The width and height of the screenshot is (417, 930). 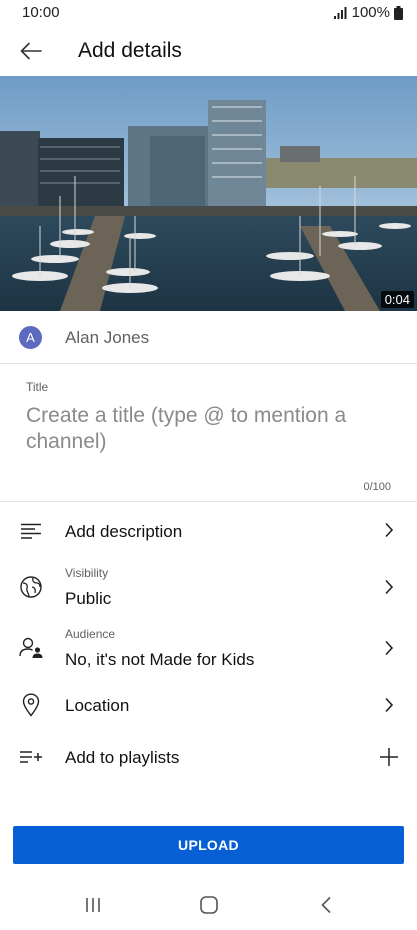 What do you see at coordinates (90, 634) in the screenshot?
I see `audience-sublabel: Audience` at bounding box center [90, 634].